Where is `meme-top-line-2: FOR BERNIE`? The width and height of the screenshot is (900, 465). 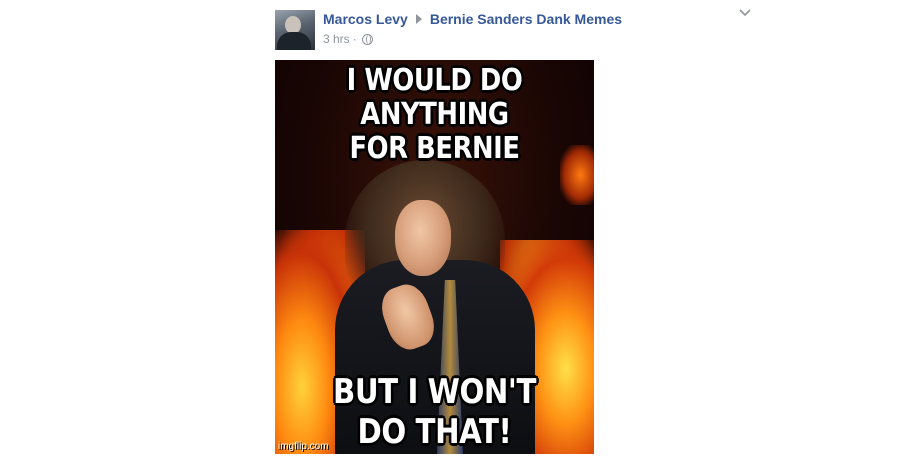
meme-top-line-2: FOR BERNIE is located at coordinates (434, 148).